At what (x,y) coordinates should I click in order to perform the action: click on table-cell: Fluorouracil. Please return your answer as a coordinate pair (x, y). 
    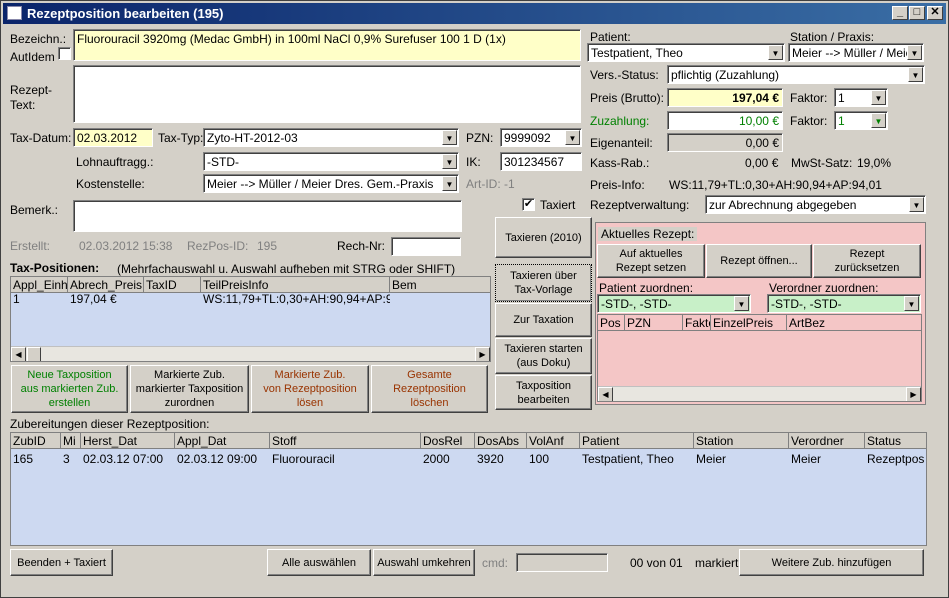
    Looking at the image, I should click on (345, 459).